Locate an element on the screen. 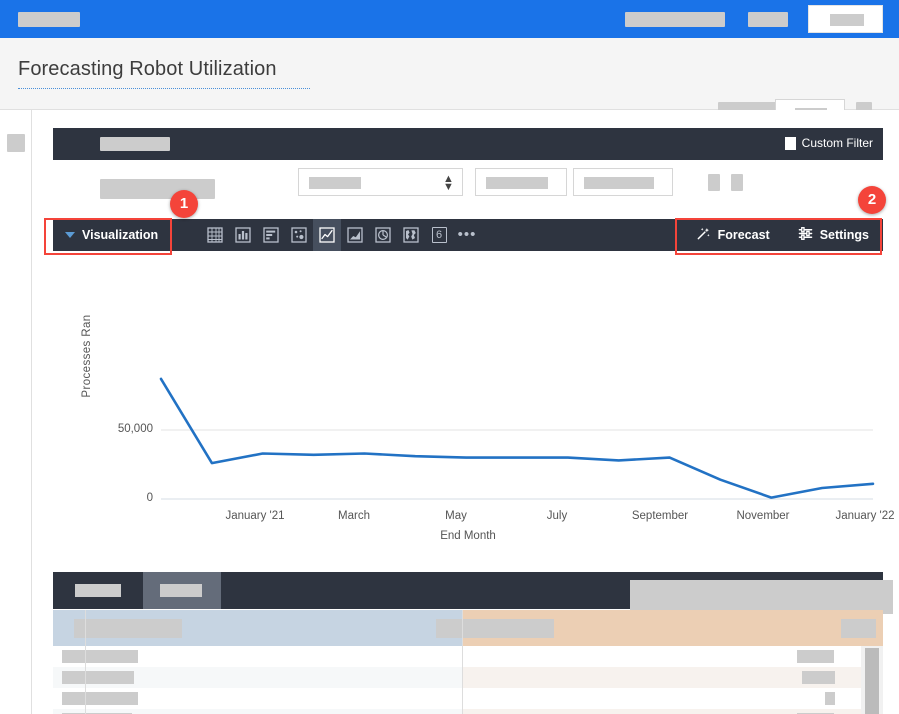 Image resolution: width=899 pixels, height=714 pixels. filter-select: ▲ ▼ is located at coordinates (380, 182).